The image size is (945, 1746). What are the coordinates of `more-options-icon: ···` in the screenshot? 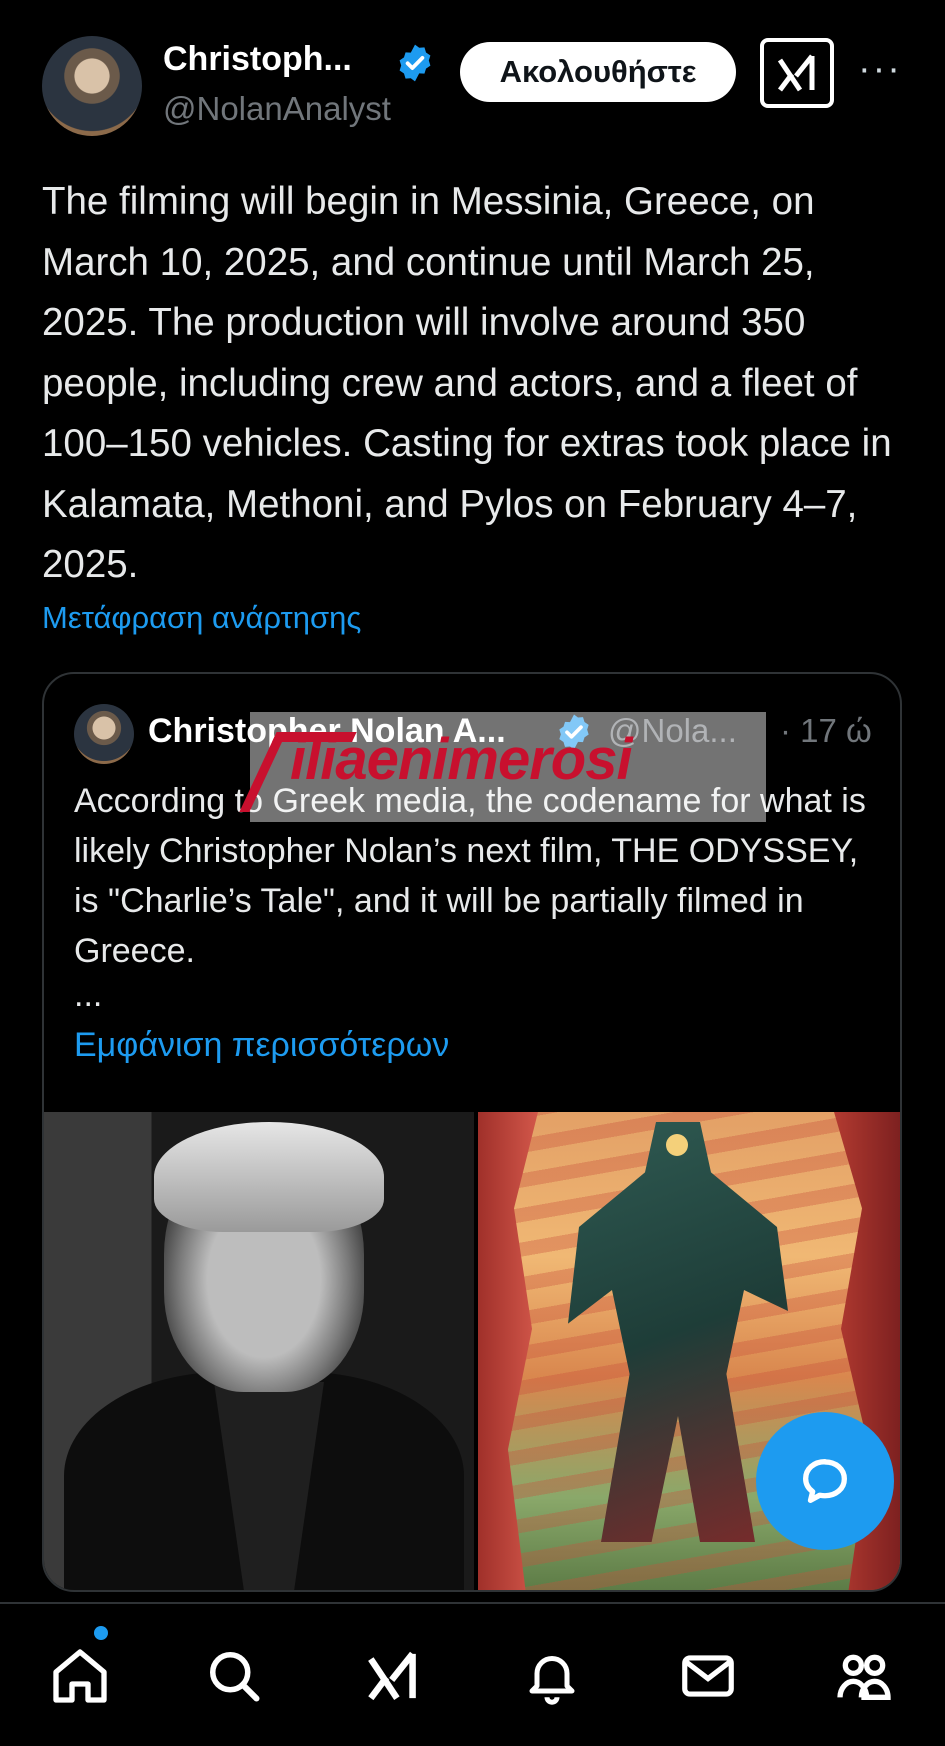 It's located at (880, 69).